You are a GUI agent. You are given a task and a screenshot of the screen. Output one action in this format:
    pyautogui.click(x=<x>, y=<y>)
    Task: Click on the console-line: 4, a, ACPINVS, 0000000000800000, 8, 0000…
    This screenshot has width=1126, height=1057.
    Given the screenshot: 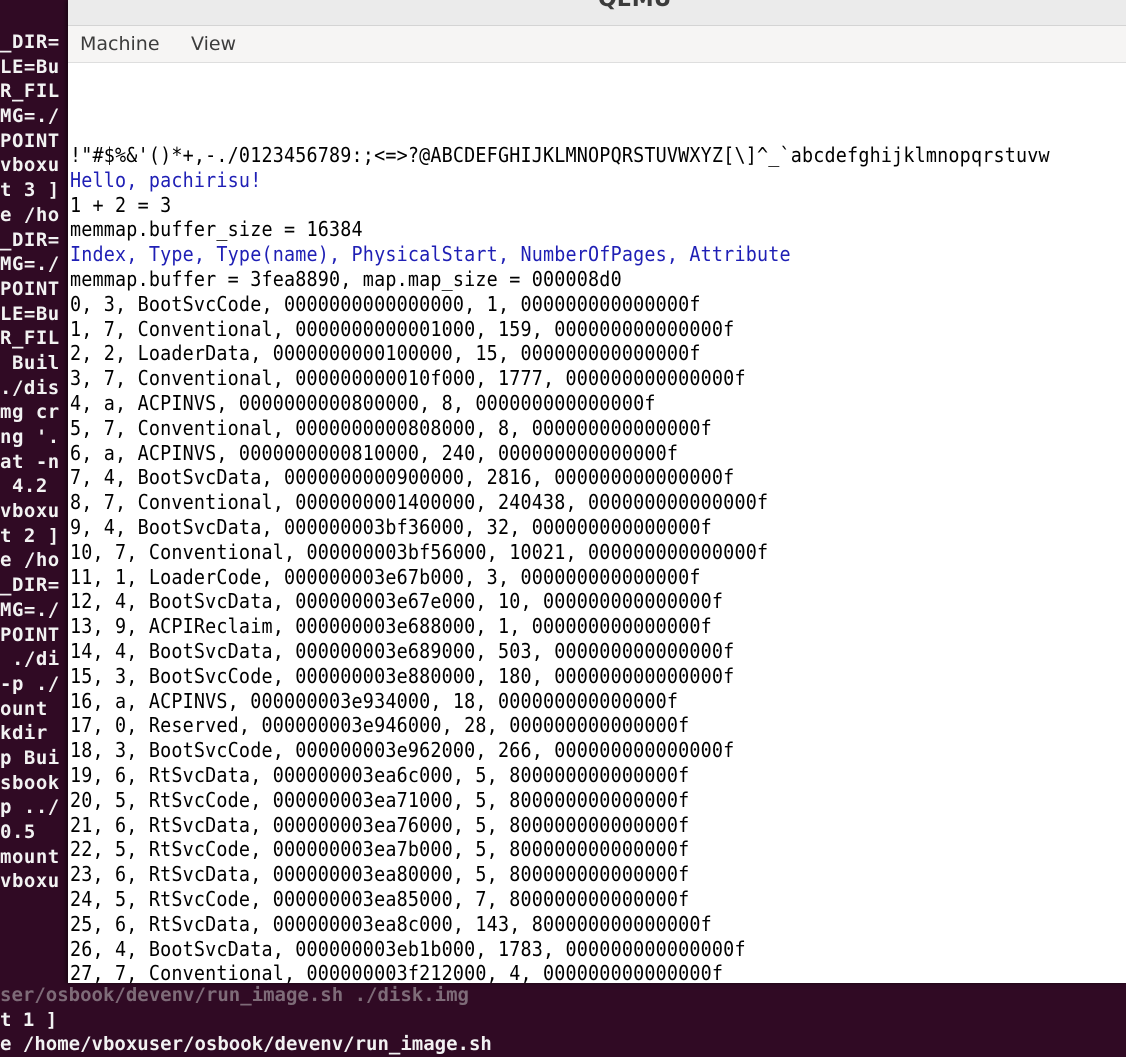 What is the action you would take?
    pyautogui.click(x=363, y=402)
    